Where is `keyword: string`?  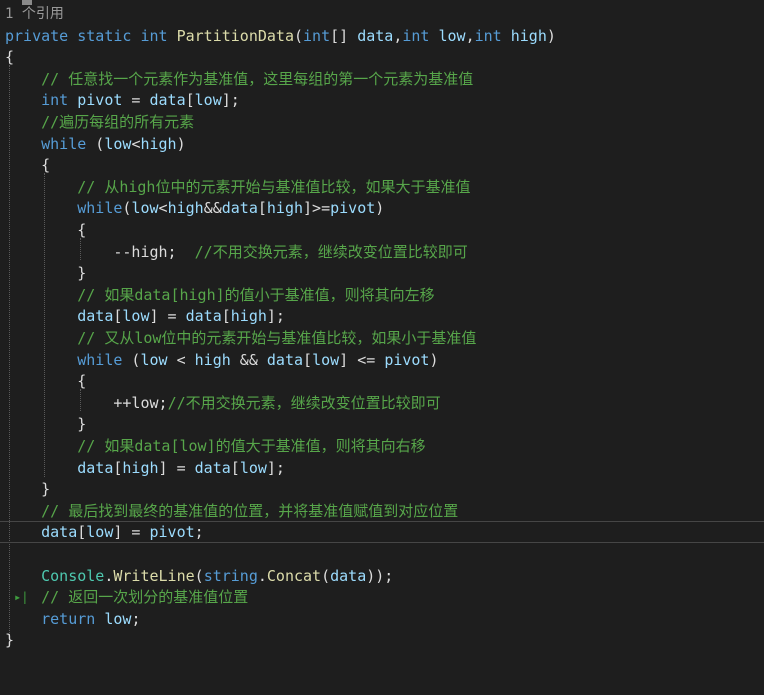
keyword: string is located at coordinates (230, 575).